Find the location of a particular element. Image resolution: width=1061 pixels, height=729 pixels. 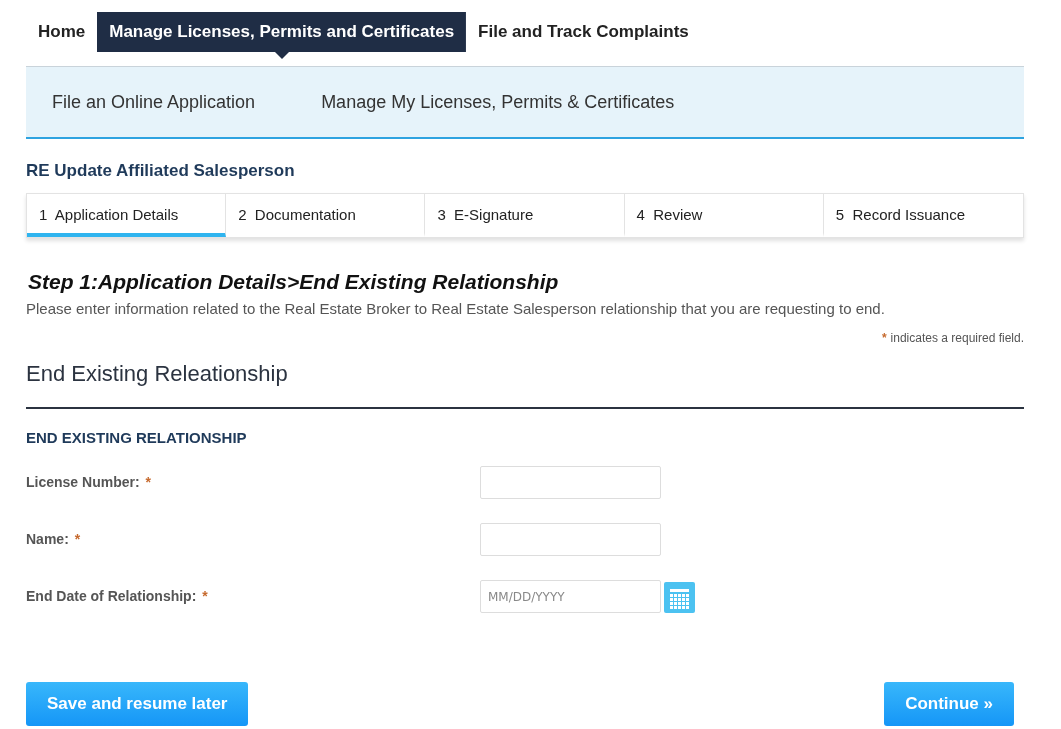

calendar-icon is located at coordinates (679, 597).